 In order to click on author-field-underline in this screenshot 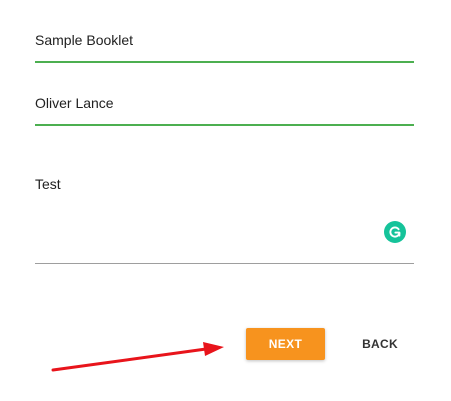, I will do `click(224, 125)`.